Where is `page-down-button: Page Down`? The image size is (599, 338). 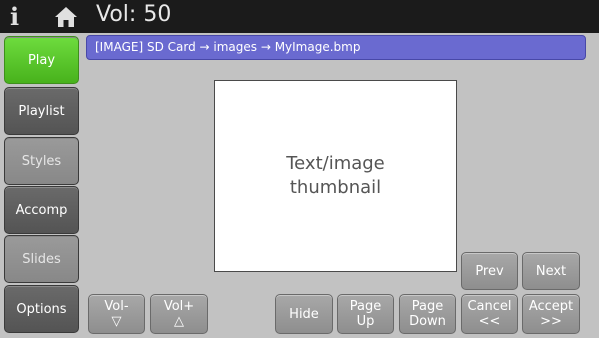 page-down-button: Page Down is located at coordinates (427, 314).